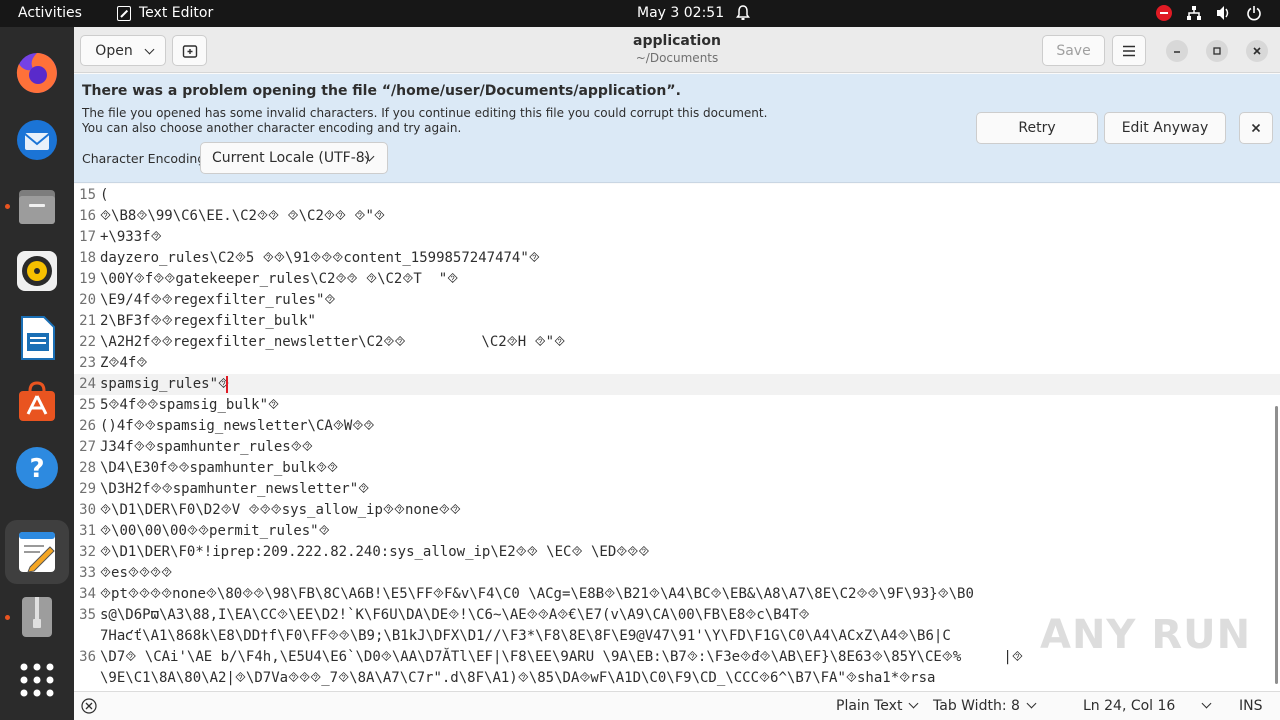 The height and width of the screenshot is (720, 1280). I want to click on close-infobar-button, so click(1256, 128).